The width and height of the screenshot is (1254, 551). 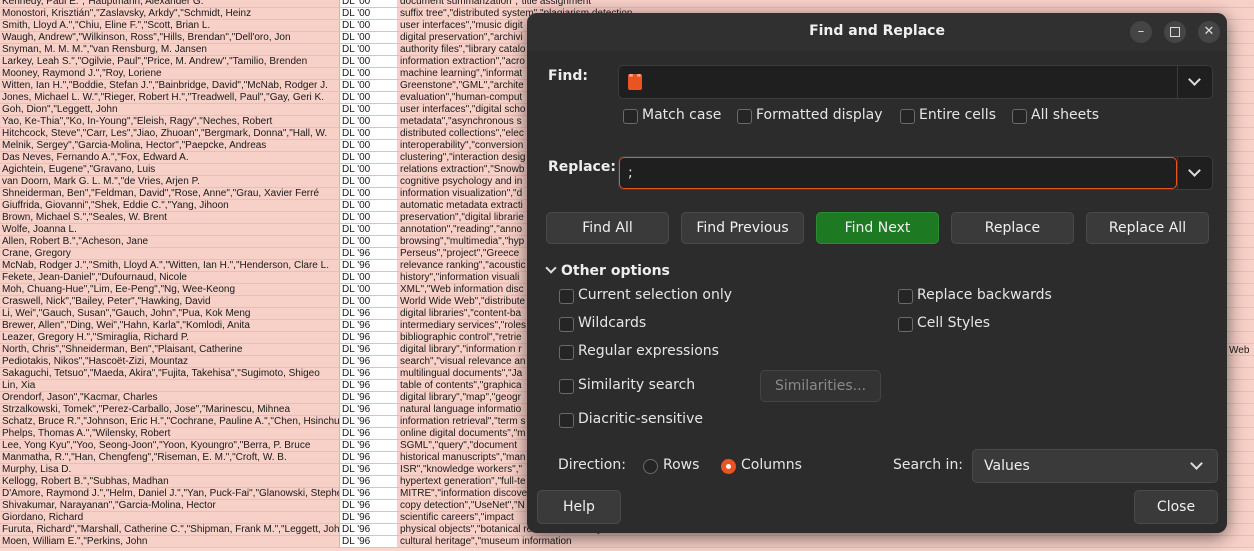 I want to click on regular-expressions-checkbox, so click(x=566, y=352).